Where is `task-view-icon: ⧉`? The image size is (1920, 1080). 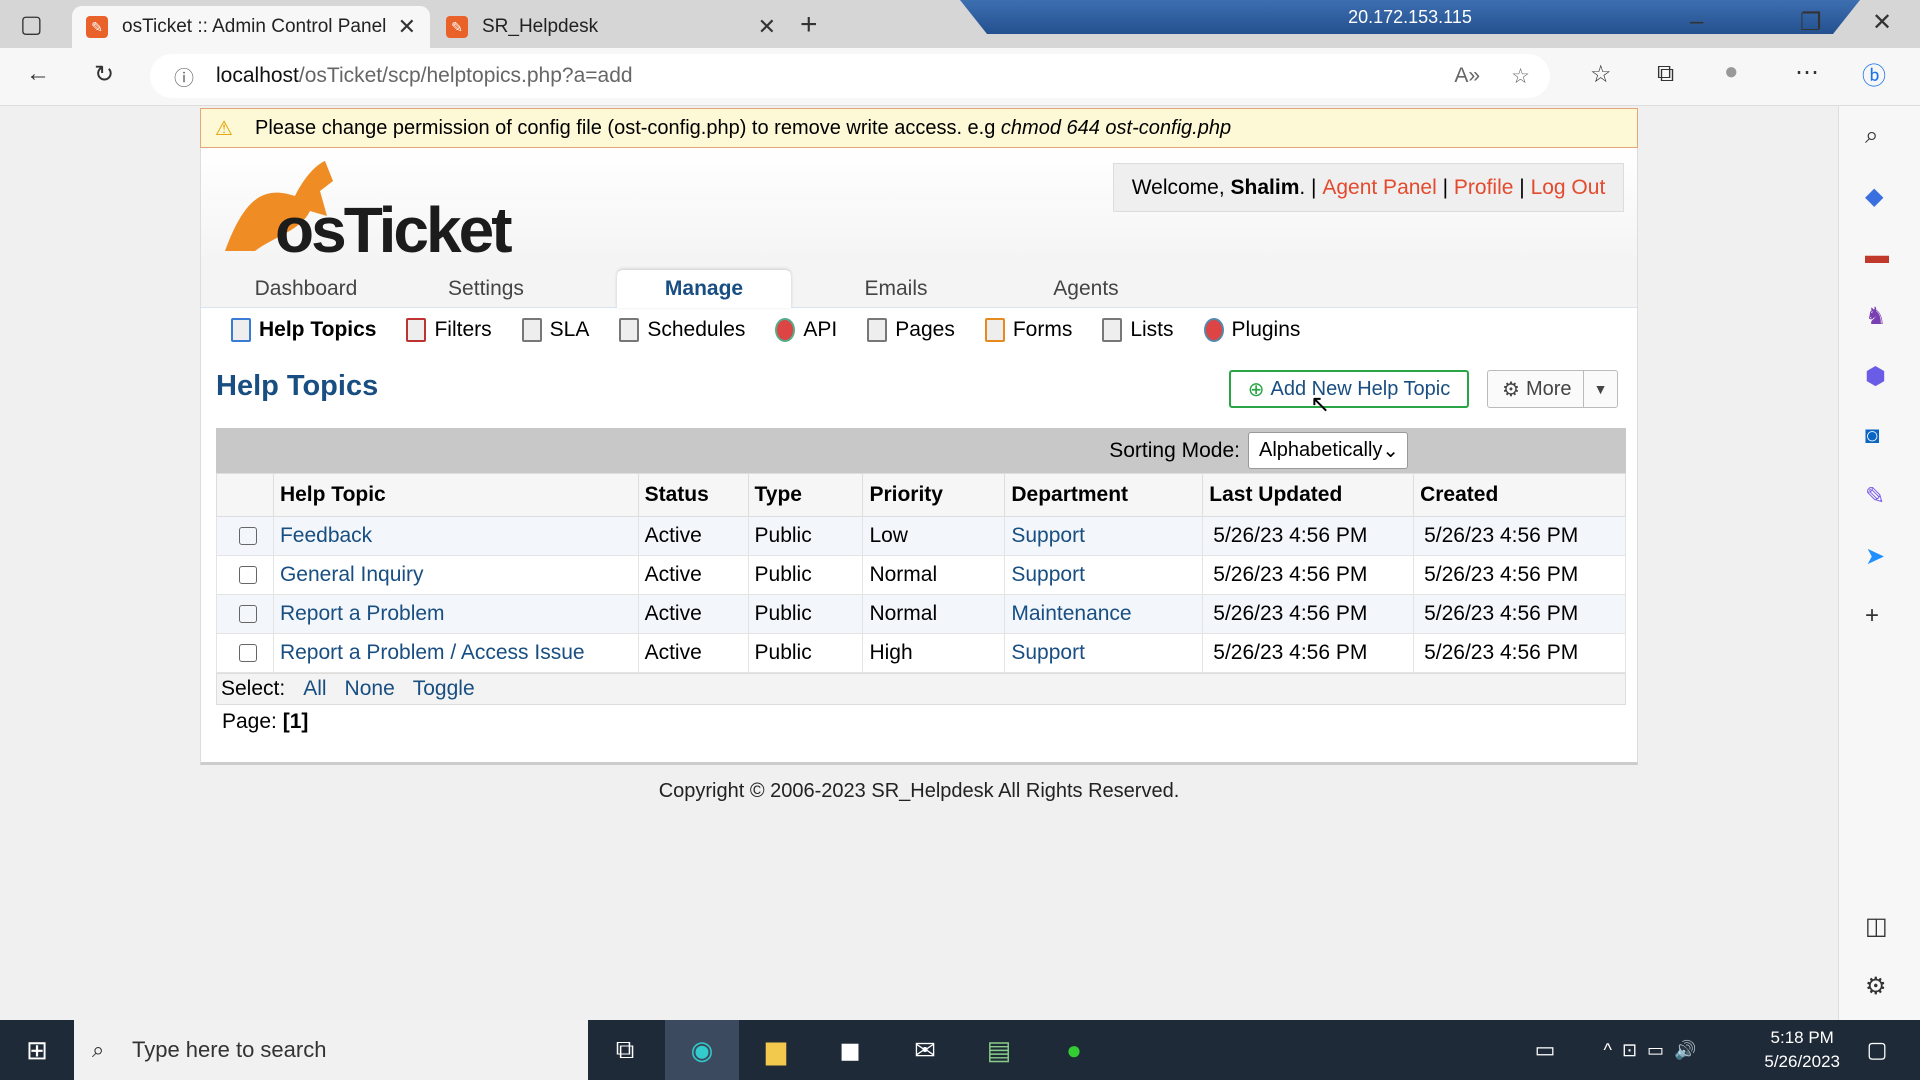 task-view-icon: ⧉ is located at coordinates (625, 1050).